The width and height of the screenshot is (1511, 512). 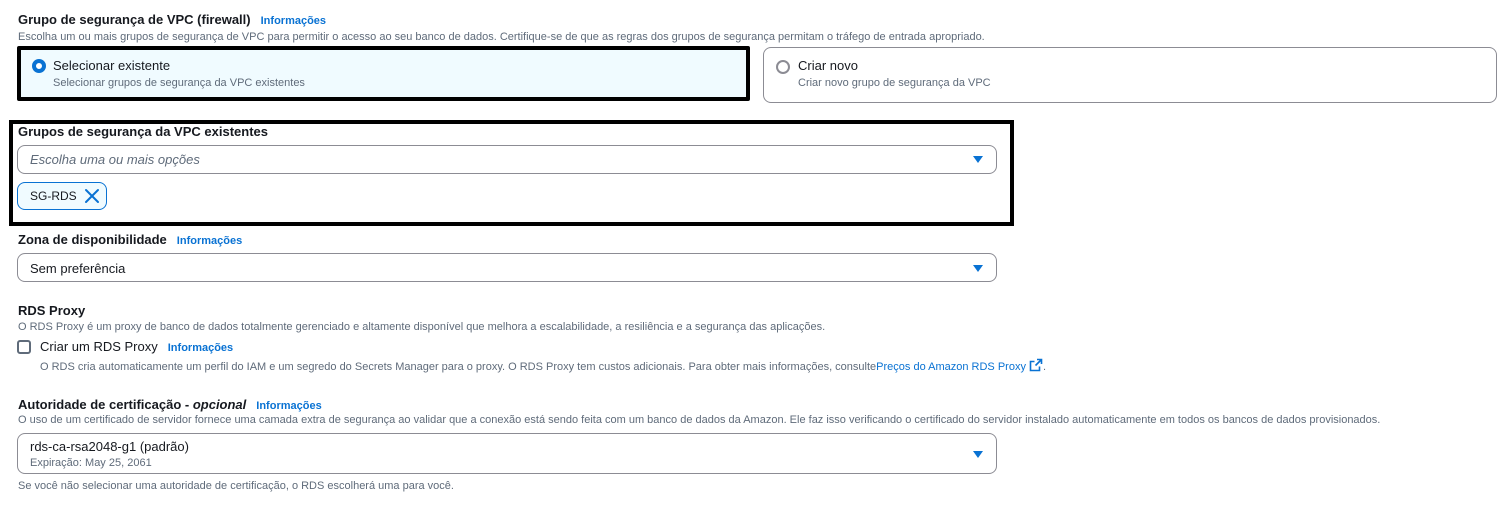 I want to click on token-label: SG-RDS, so click(x=53, y=196).